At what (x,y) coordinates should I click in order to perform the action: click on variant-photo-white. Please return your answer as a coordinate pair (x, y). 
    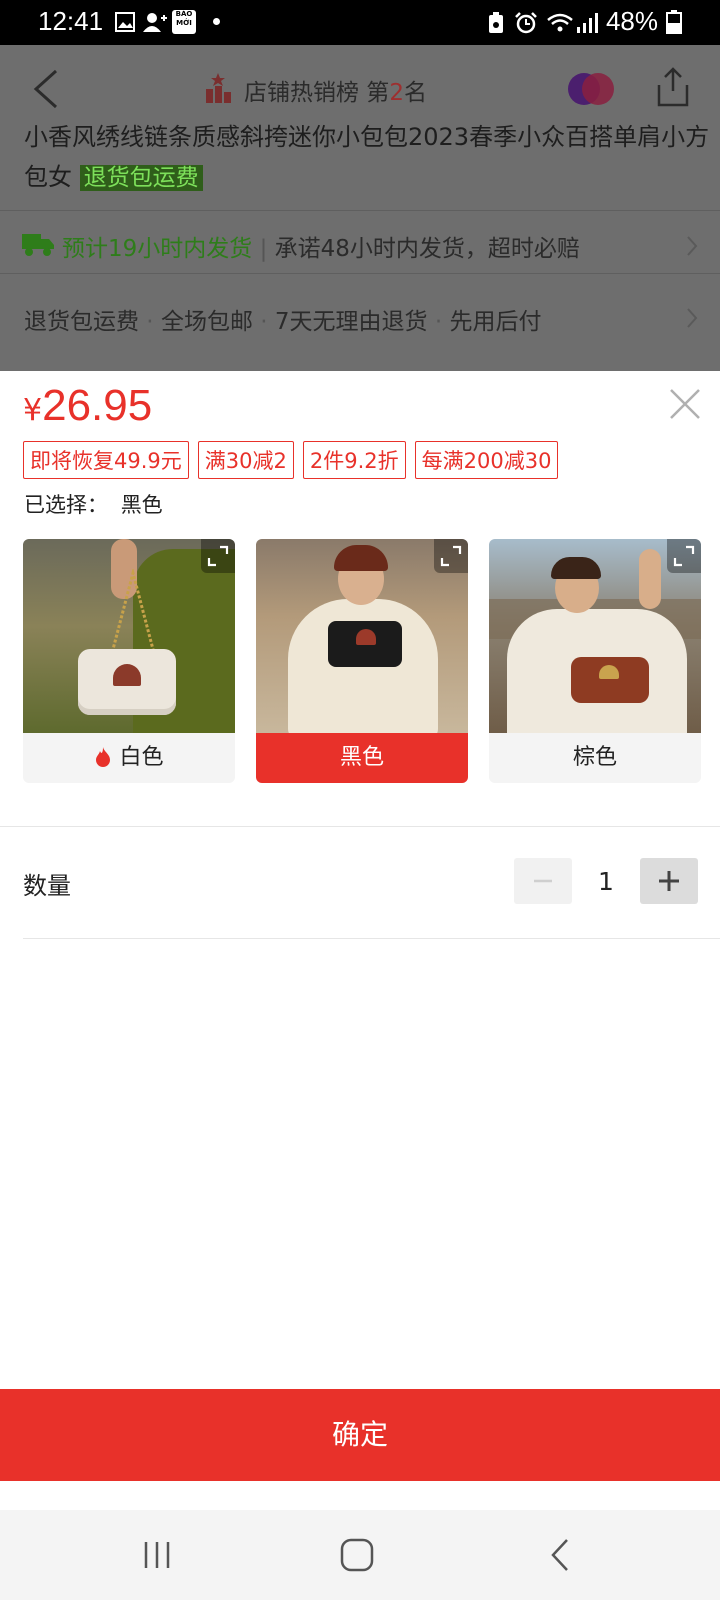
    Looking at the image, I should click on (129, 636).